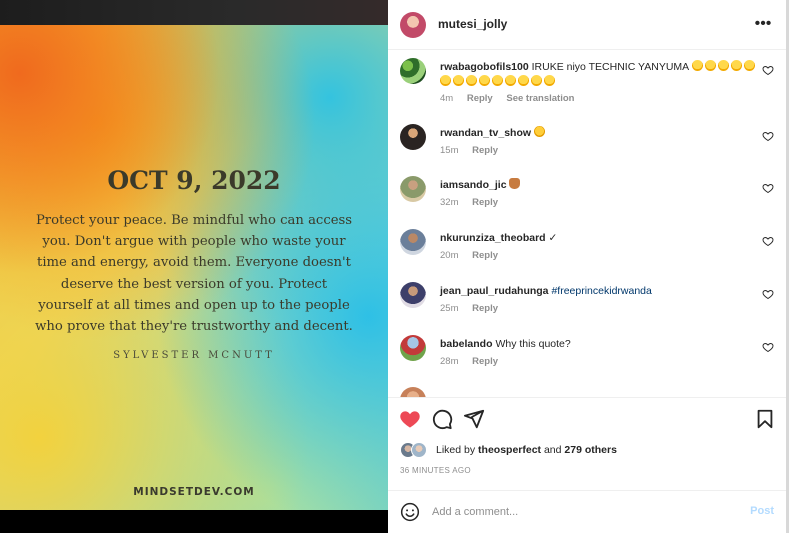 This screenshot has height=533, width=789. I want to click on heart-filled-icon, so click(410, 419).